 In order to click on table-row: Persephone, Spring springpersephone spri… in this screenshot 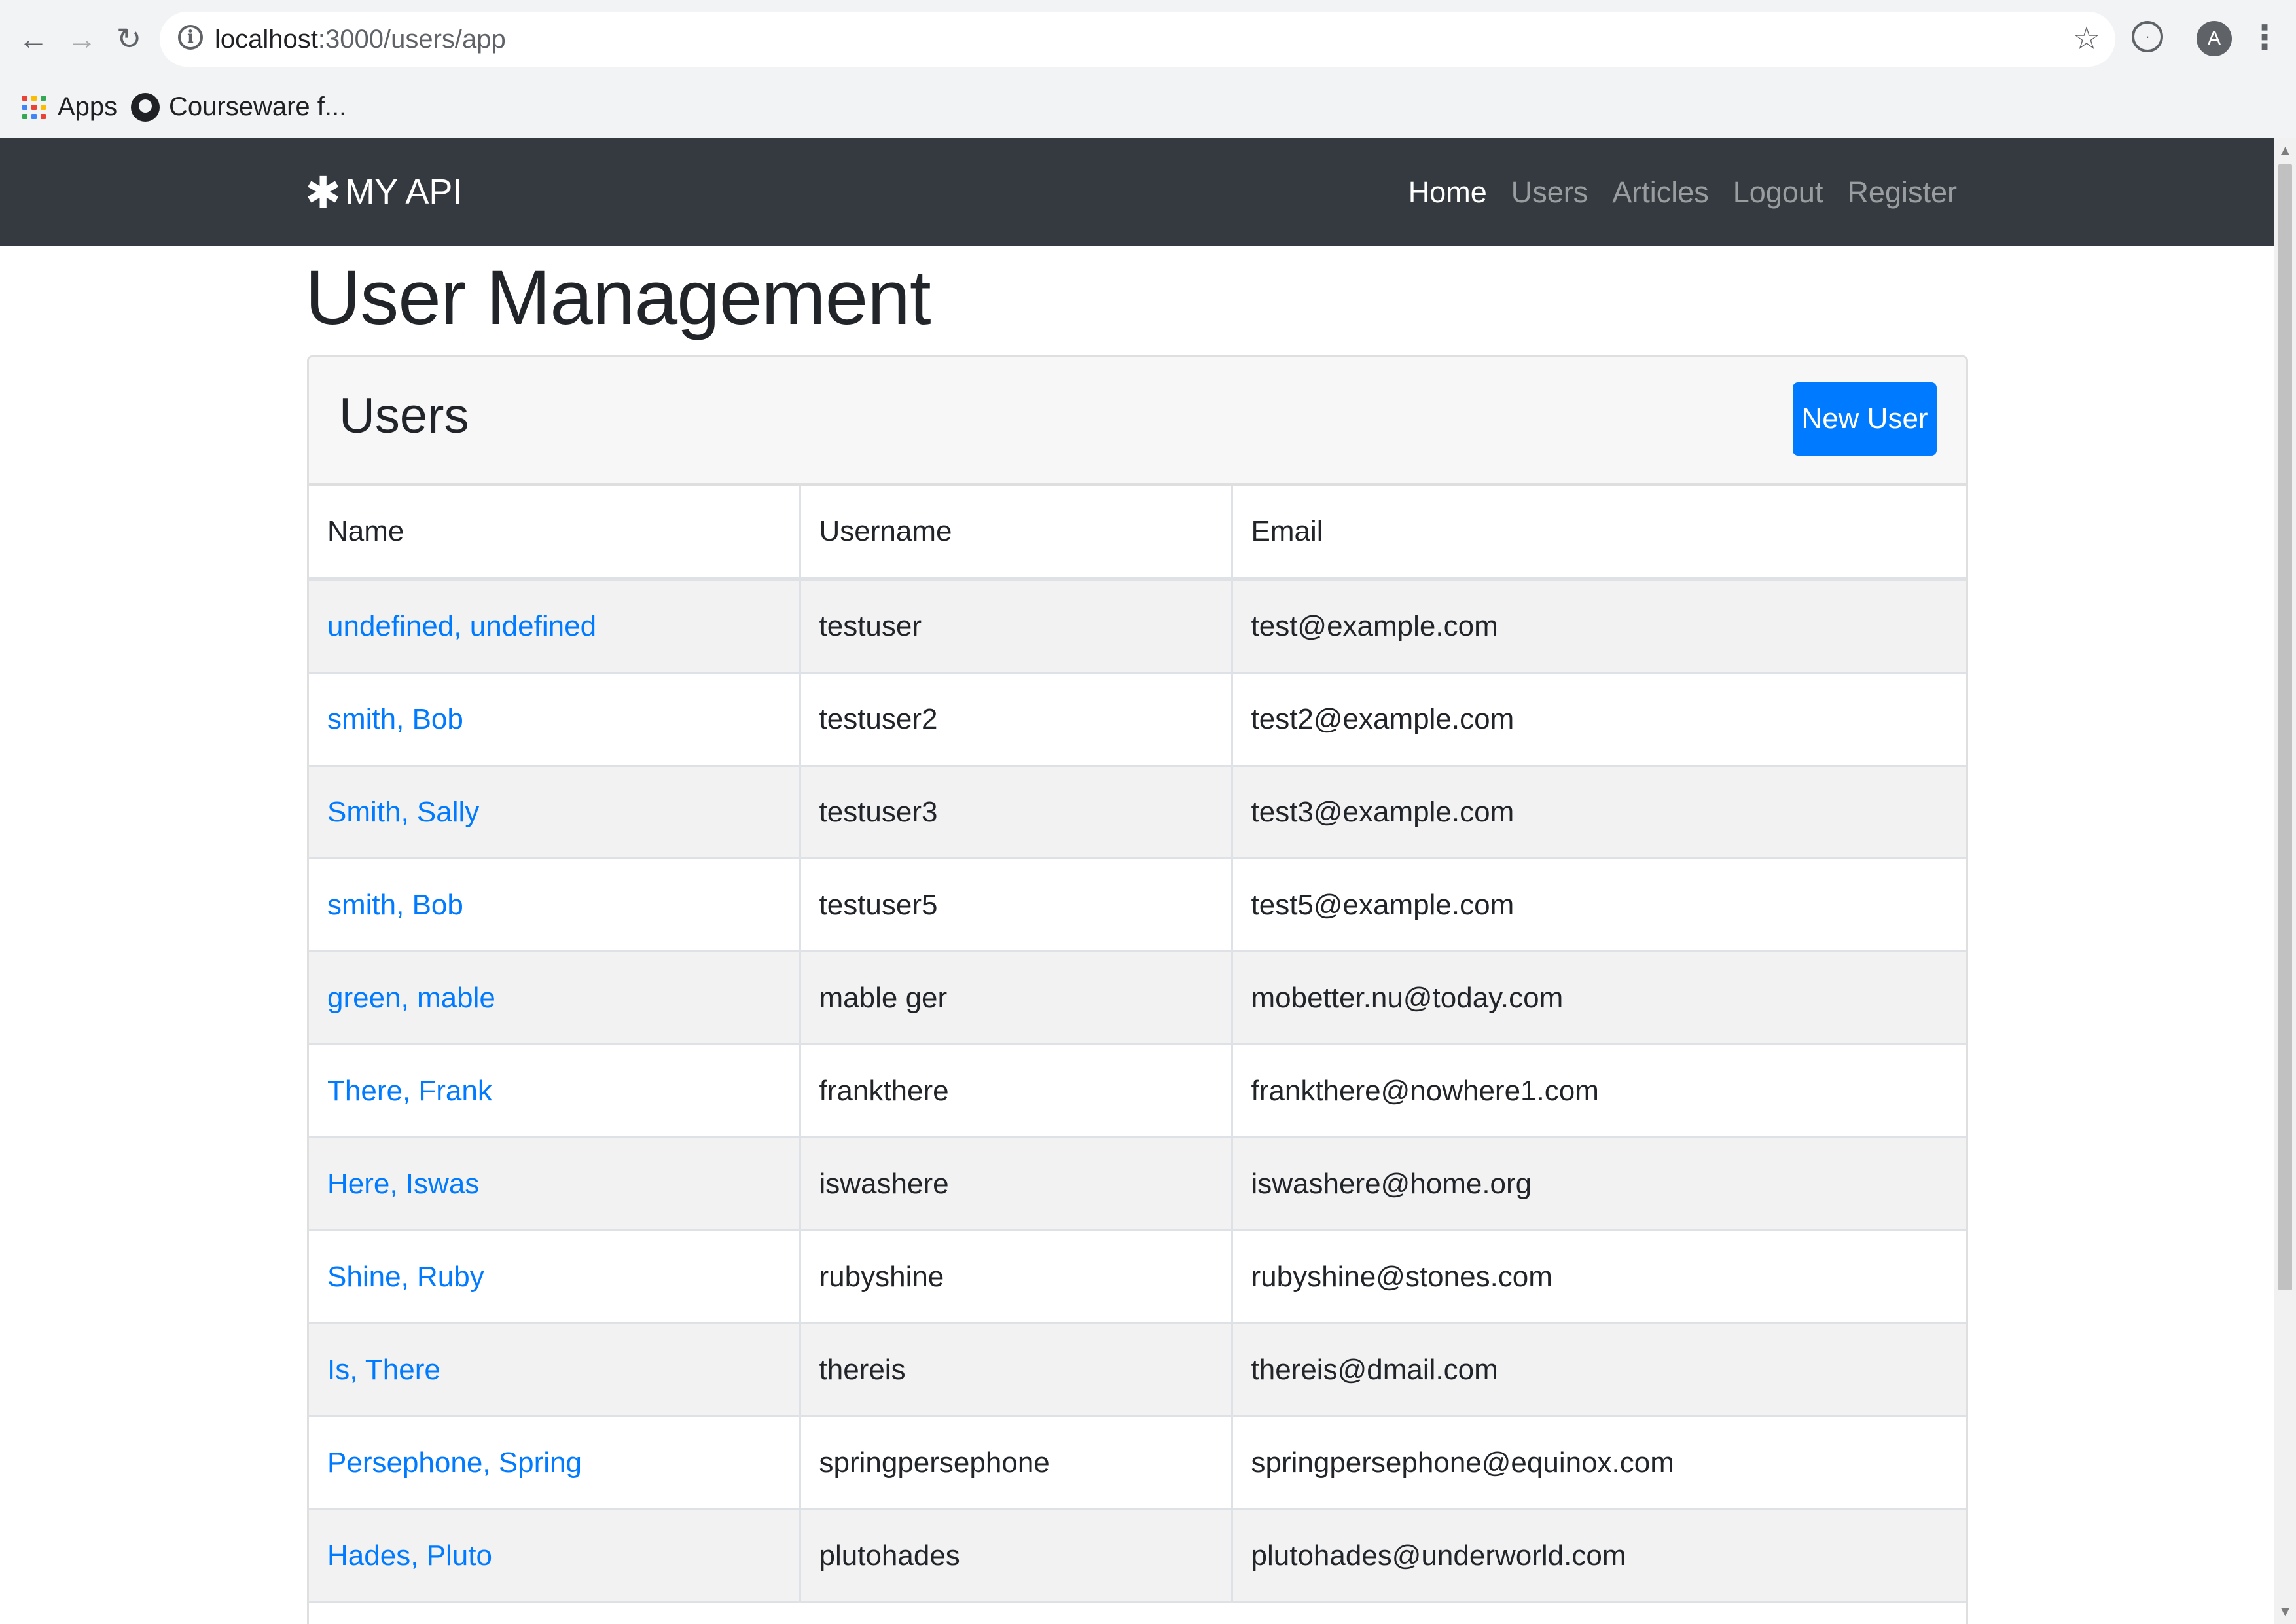, I will do `click(1137, 1462)`.